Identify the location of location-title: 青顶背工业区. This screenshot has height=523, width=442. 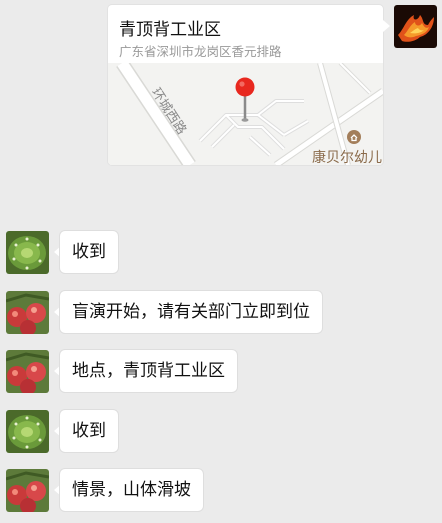
(170, 30).